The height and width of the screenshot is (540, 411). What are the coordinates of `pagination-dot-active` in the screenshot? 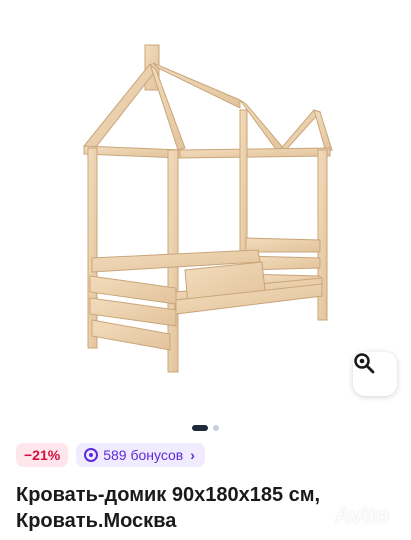 It's located at (200, 428).